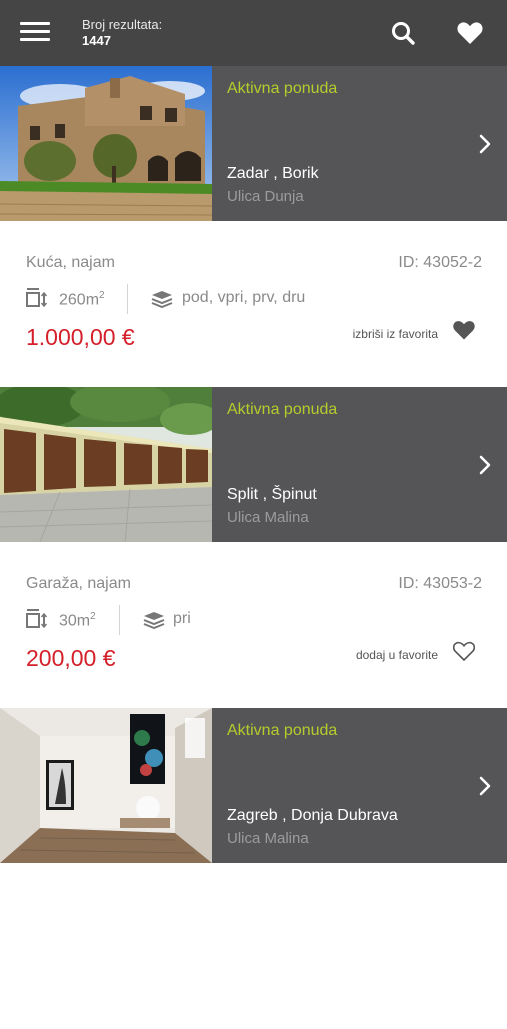 The height and width of the screenshot is (1029, 507). I want to click on listing-id: ID: 43053-2, so click(440, 583).